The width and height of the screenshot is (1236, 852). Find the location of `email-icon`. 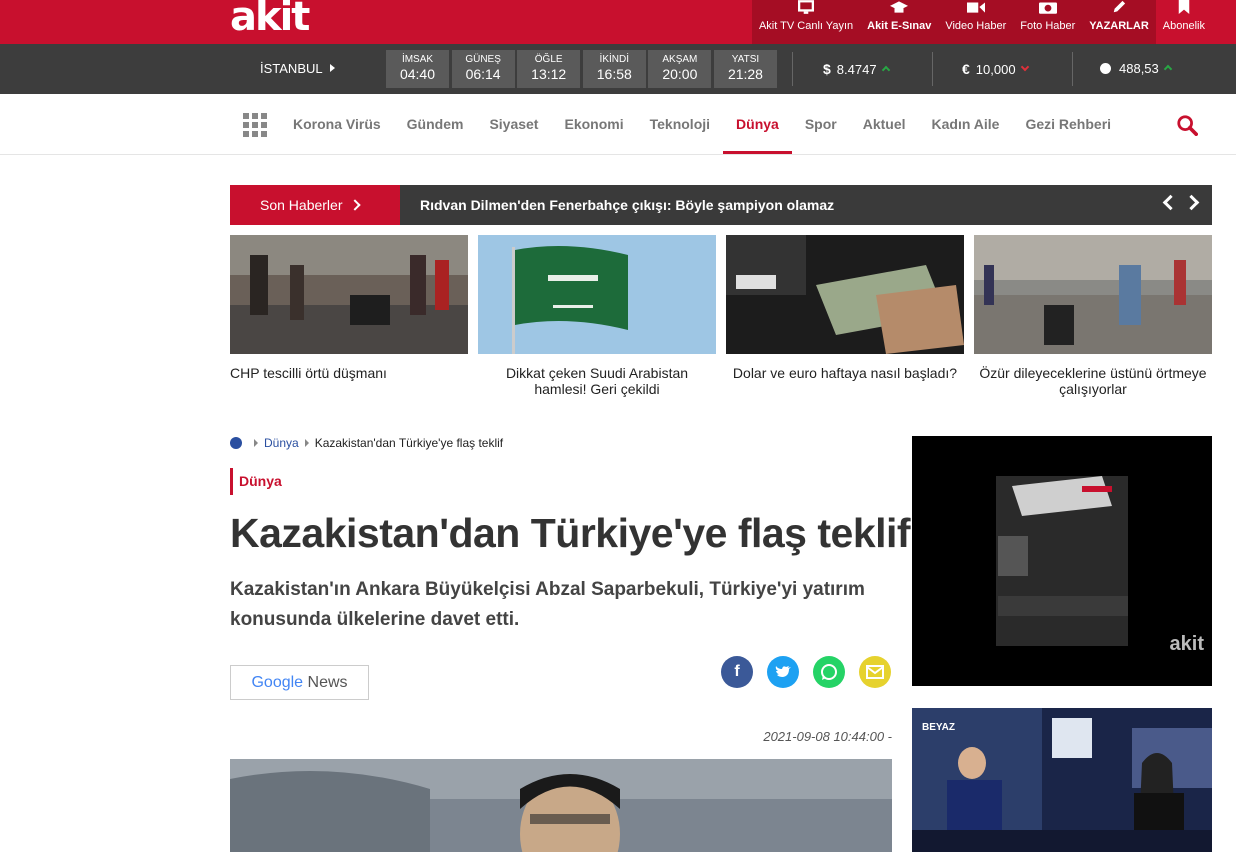

email-icon is located at coordinates (875, 672).